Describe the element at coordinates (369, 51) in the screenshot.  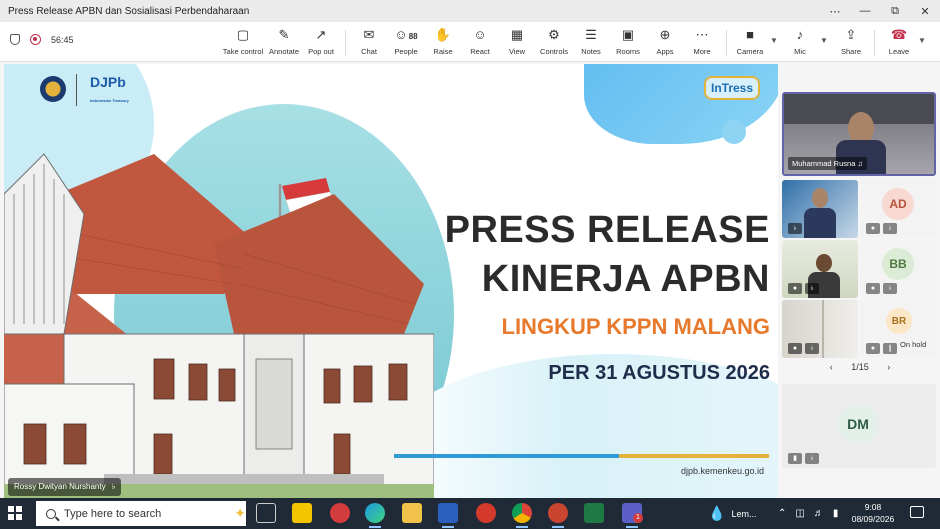
I see `chat-label: Chat` at that location.